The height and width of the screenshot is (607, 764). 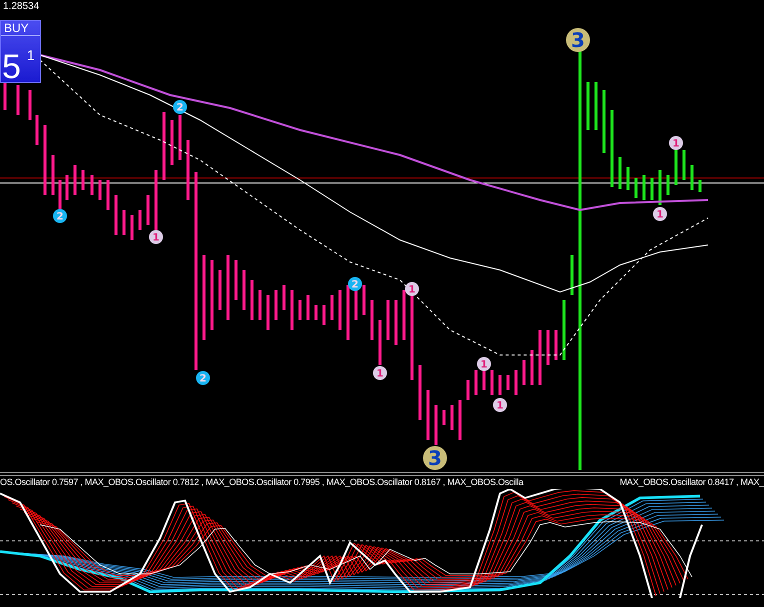 What do you see at coordinates (18, 66) in the screenshot?
I see `lot-size: 5 $^{1}$` at bounding box center [18, 66].